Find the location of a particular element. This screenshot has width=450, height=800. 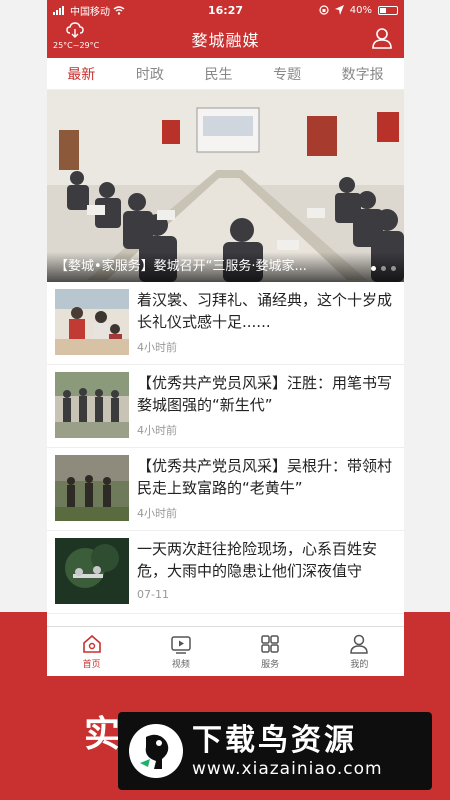

video-icon is located at coordinates (181, 645).